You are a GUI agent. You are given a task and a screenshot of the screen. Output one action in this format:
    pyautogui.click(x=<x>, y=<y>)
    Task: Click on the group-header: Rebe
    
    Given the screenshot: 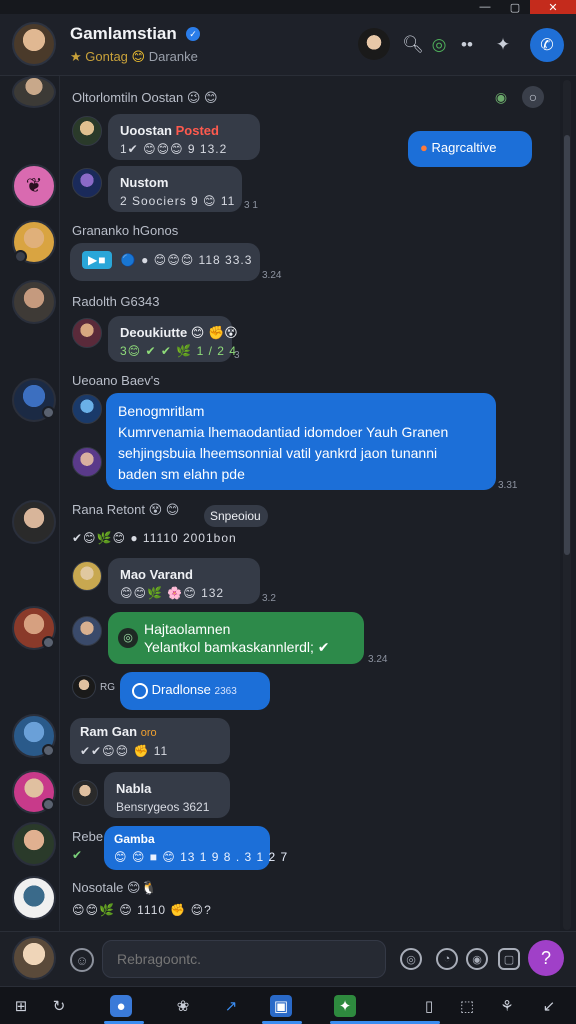 What is the action you would take?
    pyautogui.click(x=88, y=836)
    